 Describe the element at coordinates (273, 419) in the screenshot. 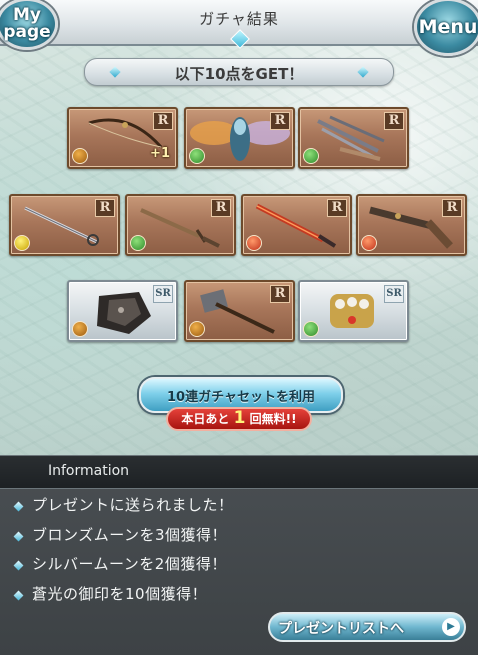

I see `free-suffix: 回無料!!` at that location.